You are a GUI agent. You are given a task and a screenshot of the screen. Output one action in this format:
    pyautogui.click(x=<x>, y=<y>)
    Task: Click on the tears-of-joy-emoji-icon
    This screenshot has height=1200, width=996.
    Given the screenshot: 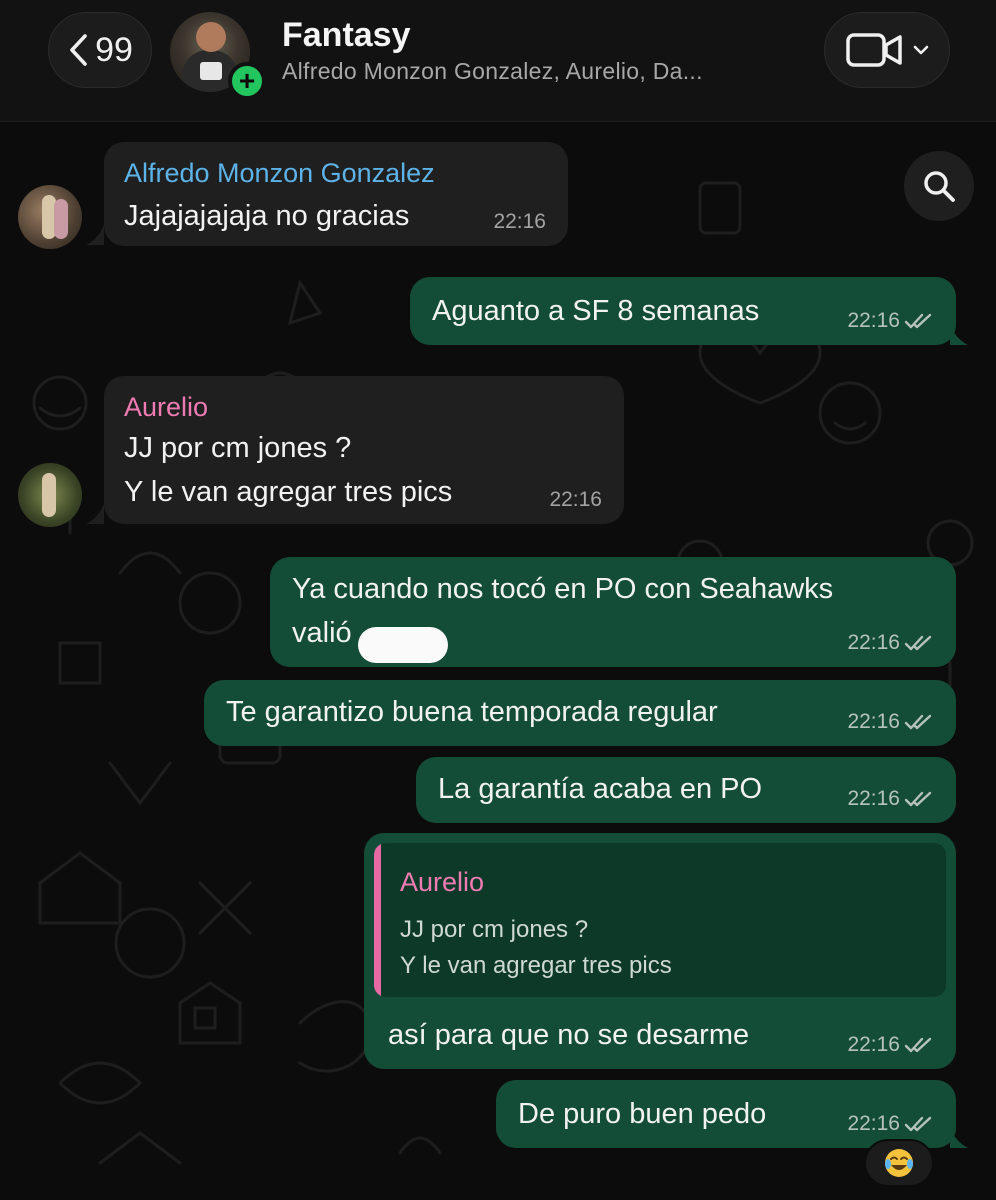 What is the action you would take?
    pyautogui.click(x=899, y=1163)
    